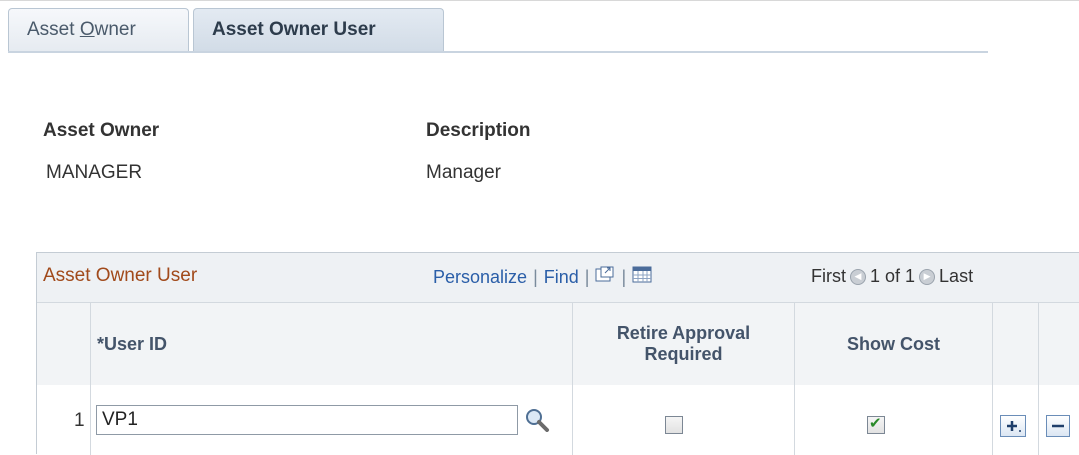  I want to click on tab-asset-owner-user-label: Asset Owner User, so click(294, 29).